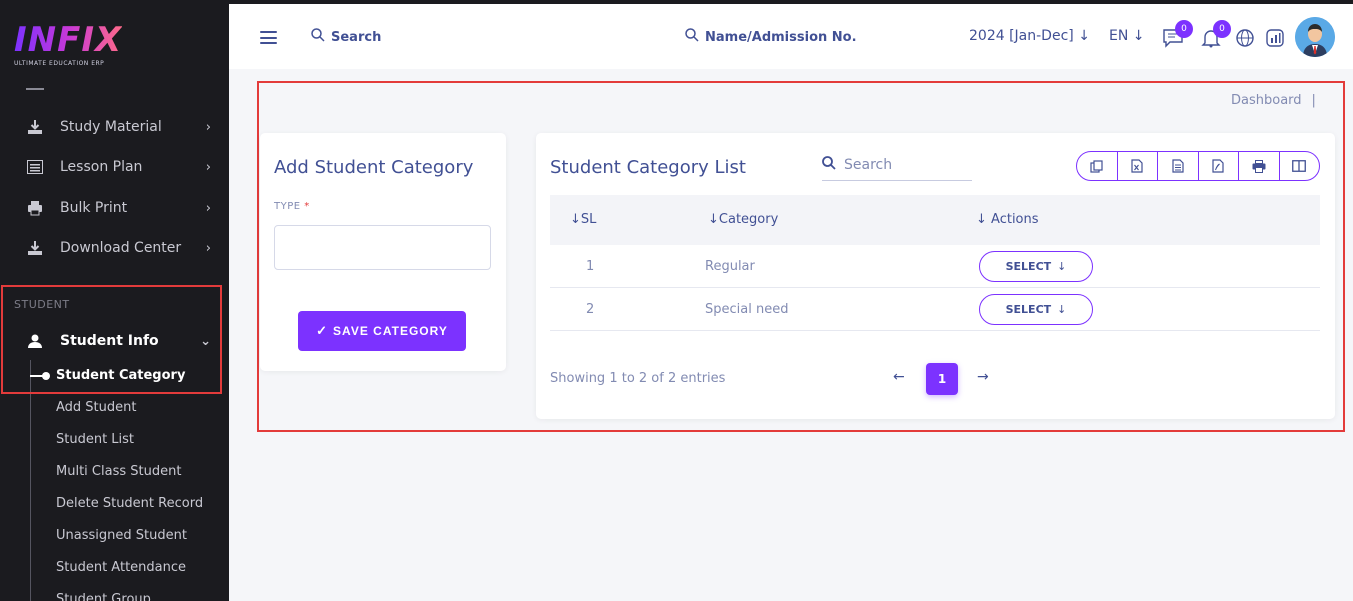 Image resolution: width=1353 pixels, height=601 pixels. Describe the element at coordinates (1315, 37) in the screenshot. I see `avatar` at that location.